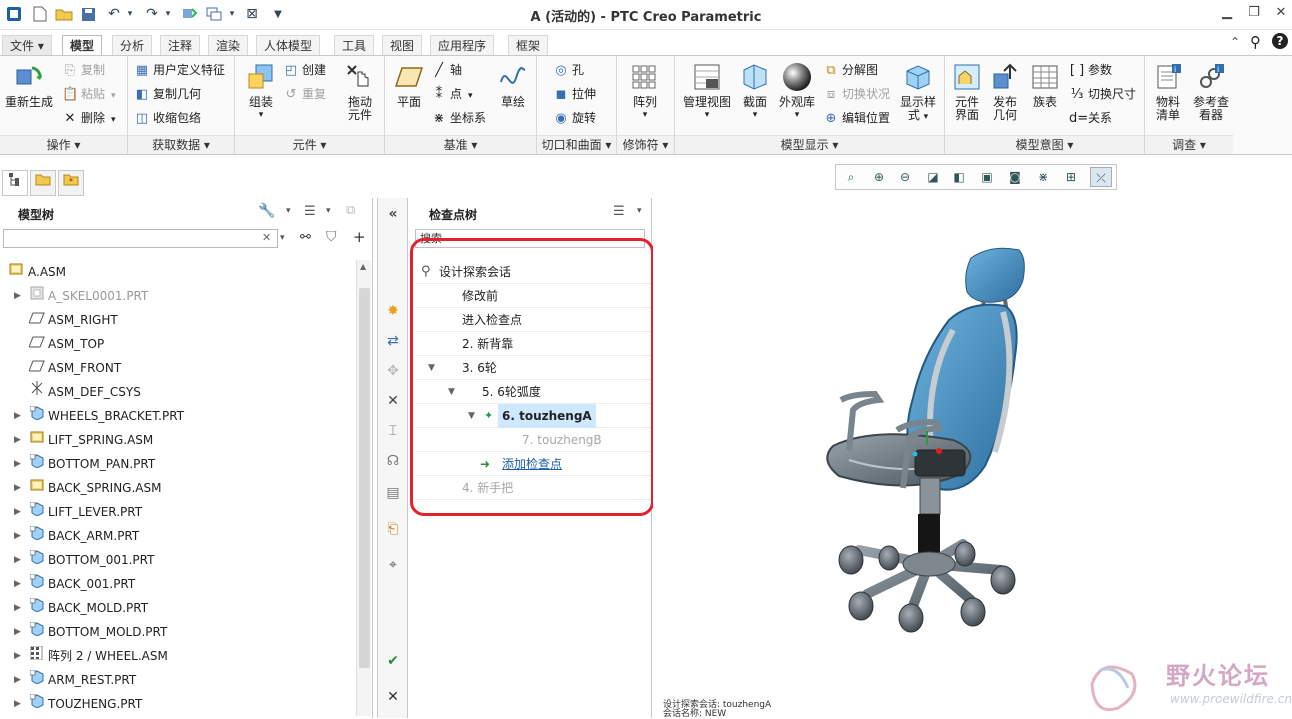  Describe the element at coordinates (905, 177) in the screenshot. I see `zoom-out-icon: ⊖` at that location.